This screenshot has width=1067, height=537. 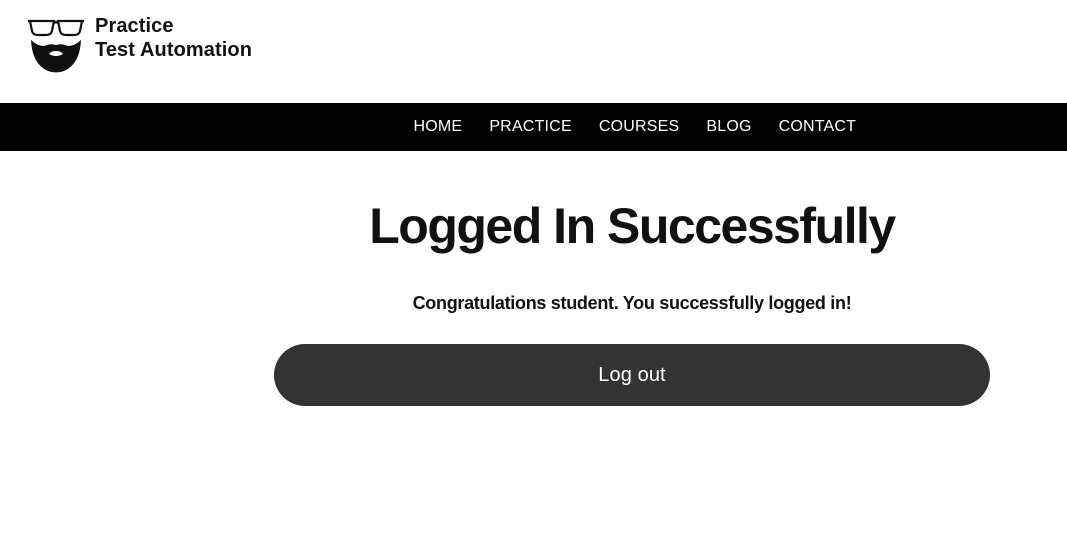 I want to click on nav-link-contact: CONTACT, so click(x=817, y=127).